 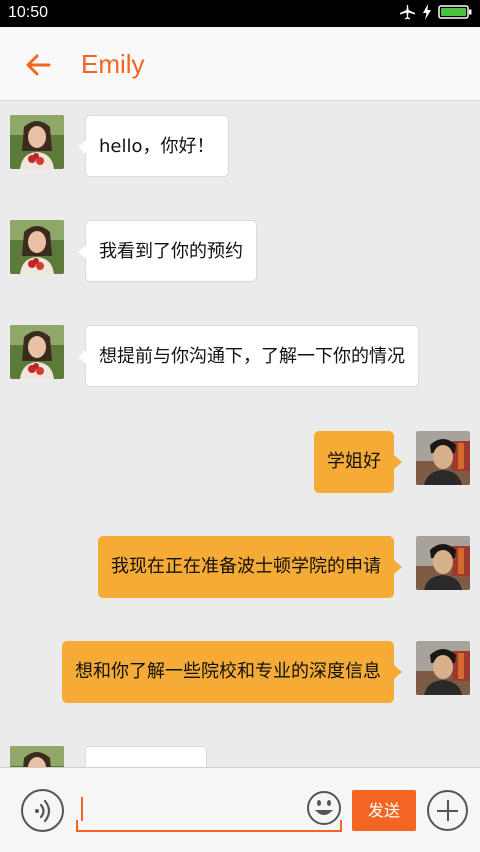 I want to click on voice-icon, so click(x=42, y=810).